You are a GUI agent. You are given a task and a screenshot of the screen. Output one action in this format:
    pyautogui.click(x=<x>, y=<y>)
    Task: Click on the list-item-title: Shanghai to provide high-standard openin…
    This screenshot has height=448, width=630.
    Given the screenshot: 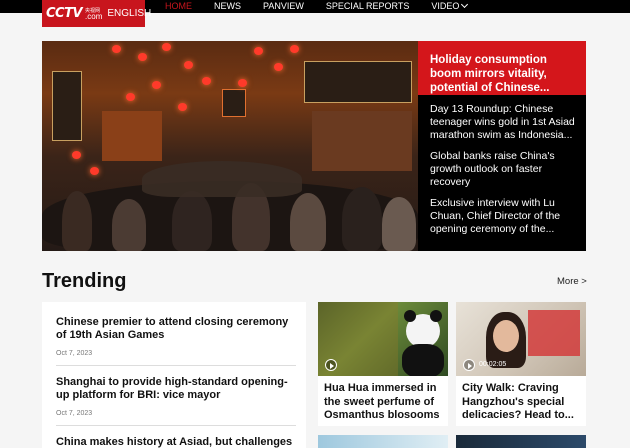 What is the action you would take?
    pyautogui.click(x=176, y=389)
    